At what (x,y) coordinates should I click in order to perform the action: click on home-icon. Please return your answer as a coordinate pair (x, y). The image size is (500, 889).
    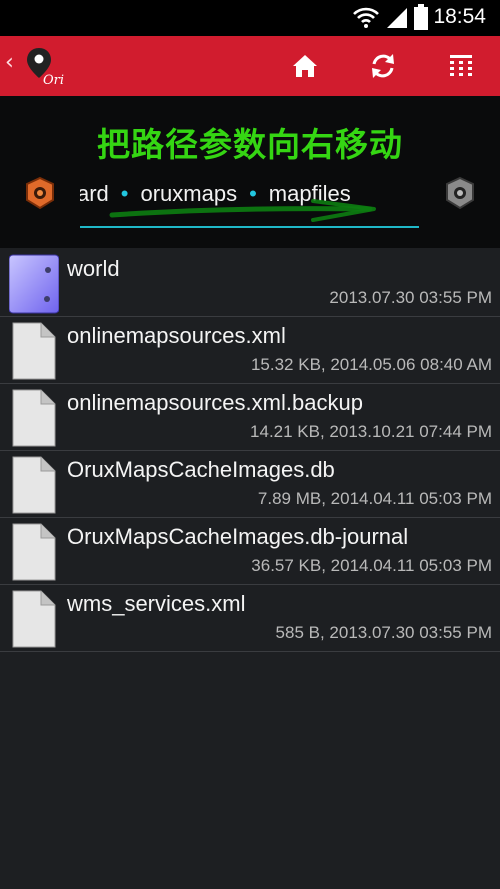
    Looking at the image, I should click on (305, 66).